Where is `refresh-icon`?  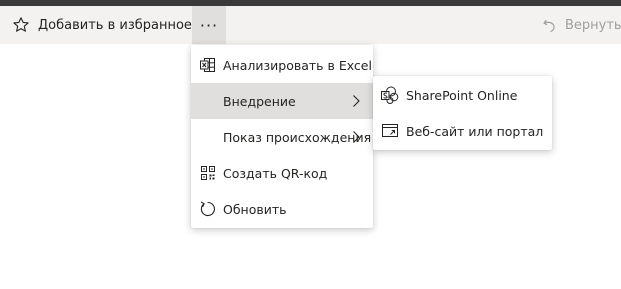
refresh-icon is located at coordinates (208, 209).